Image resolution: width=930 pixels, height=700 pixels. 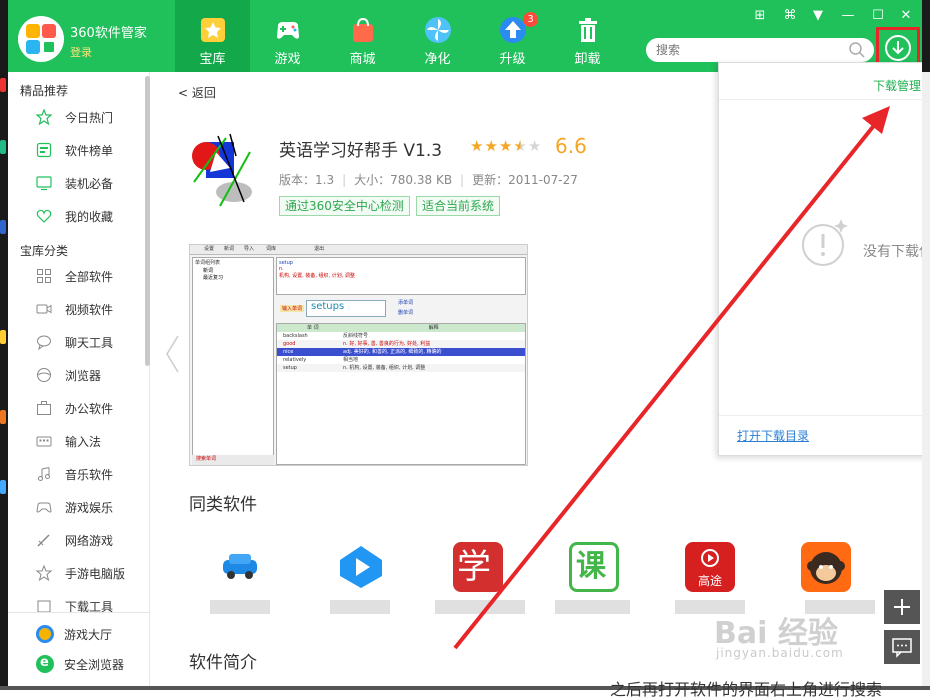 I want to click on play-app-icon, so click(x=361, y=567).